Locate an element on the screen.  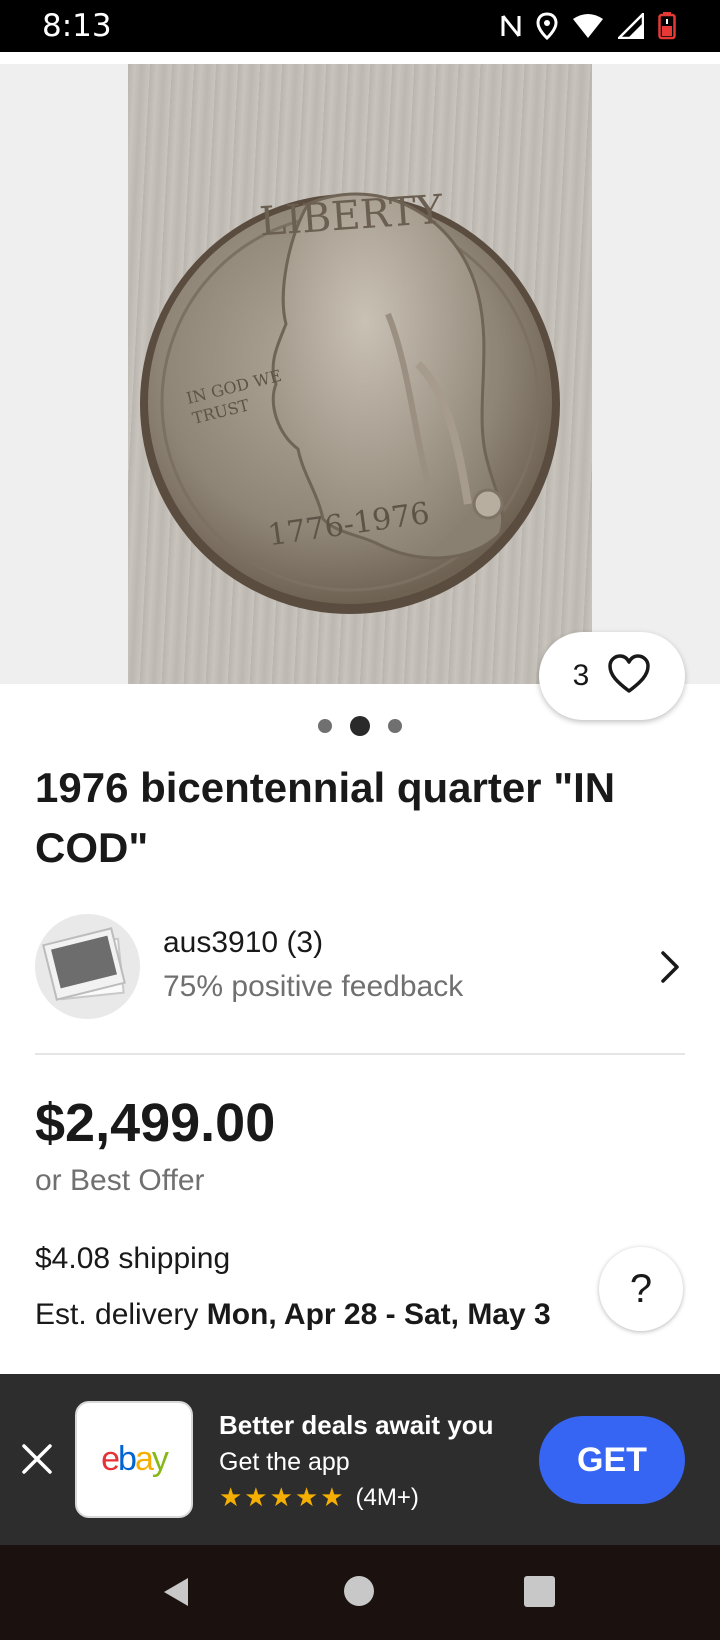
seller-feedback: 75% positive feedback is located at coordinates (313, 986).